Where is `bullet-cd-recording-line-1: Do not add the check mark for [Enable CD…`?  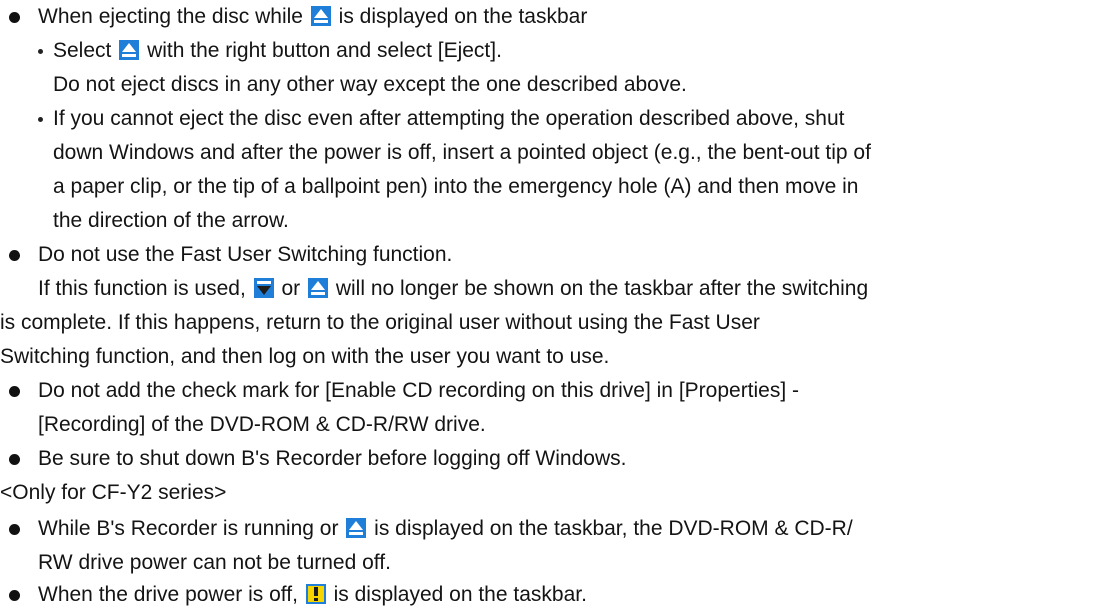 bullet-cd-recording-line-1: Do not add the check mark for [Enable CD… is located at coordinates (419, 390).